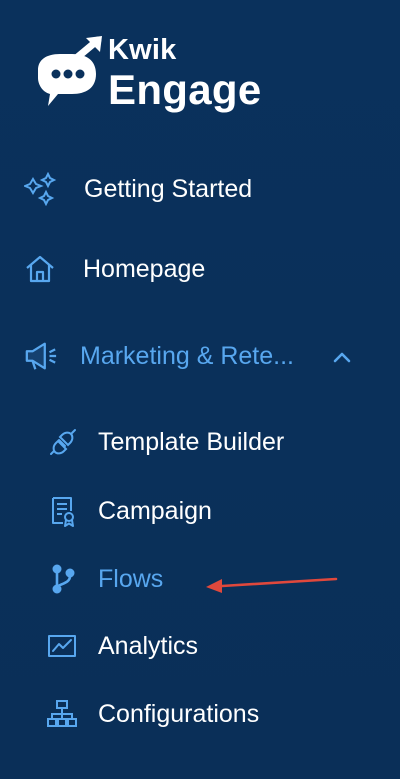 Image resolution: width=400 pixels, height=779 pixels. I want to click on home-icon, so click(40, 269).